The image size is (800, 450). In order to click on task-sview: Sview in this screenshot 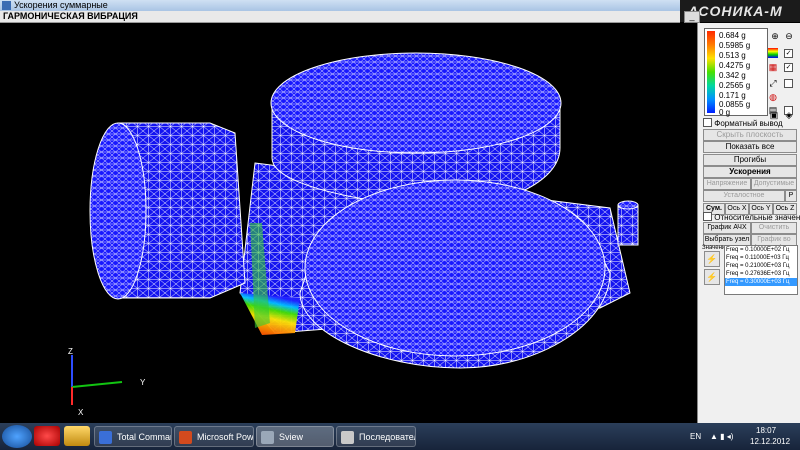, I will do `click(295, 436)`.